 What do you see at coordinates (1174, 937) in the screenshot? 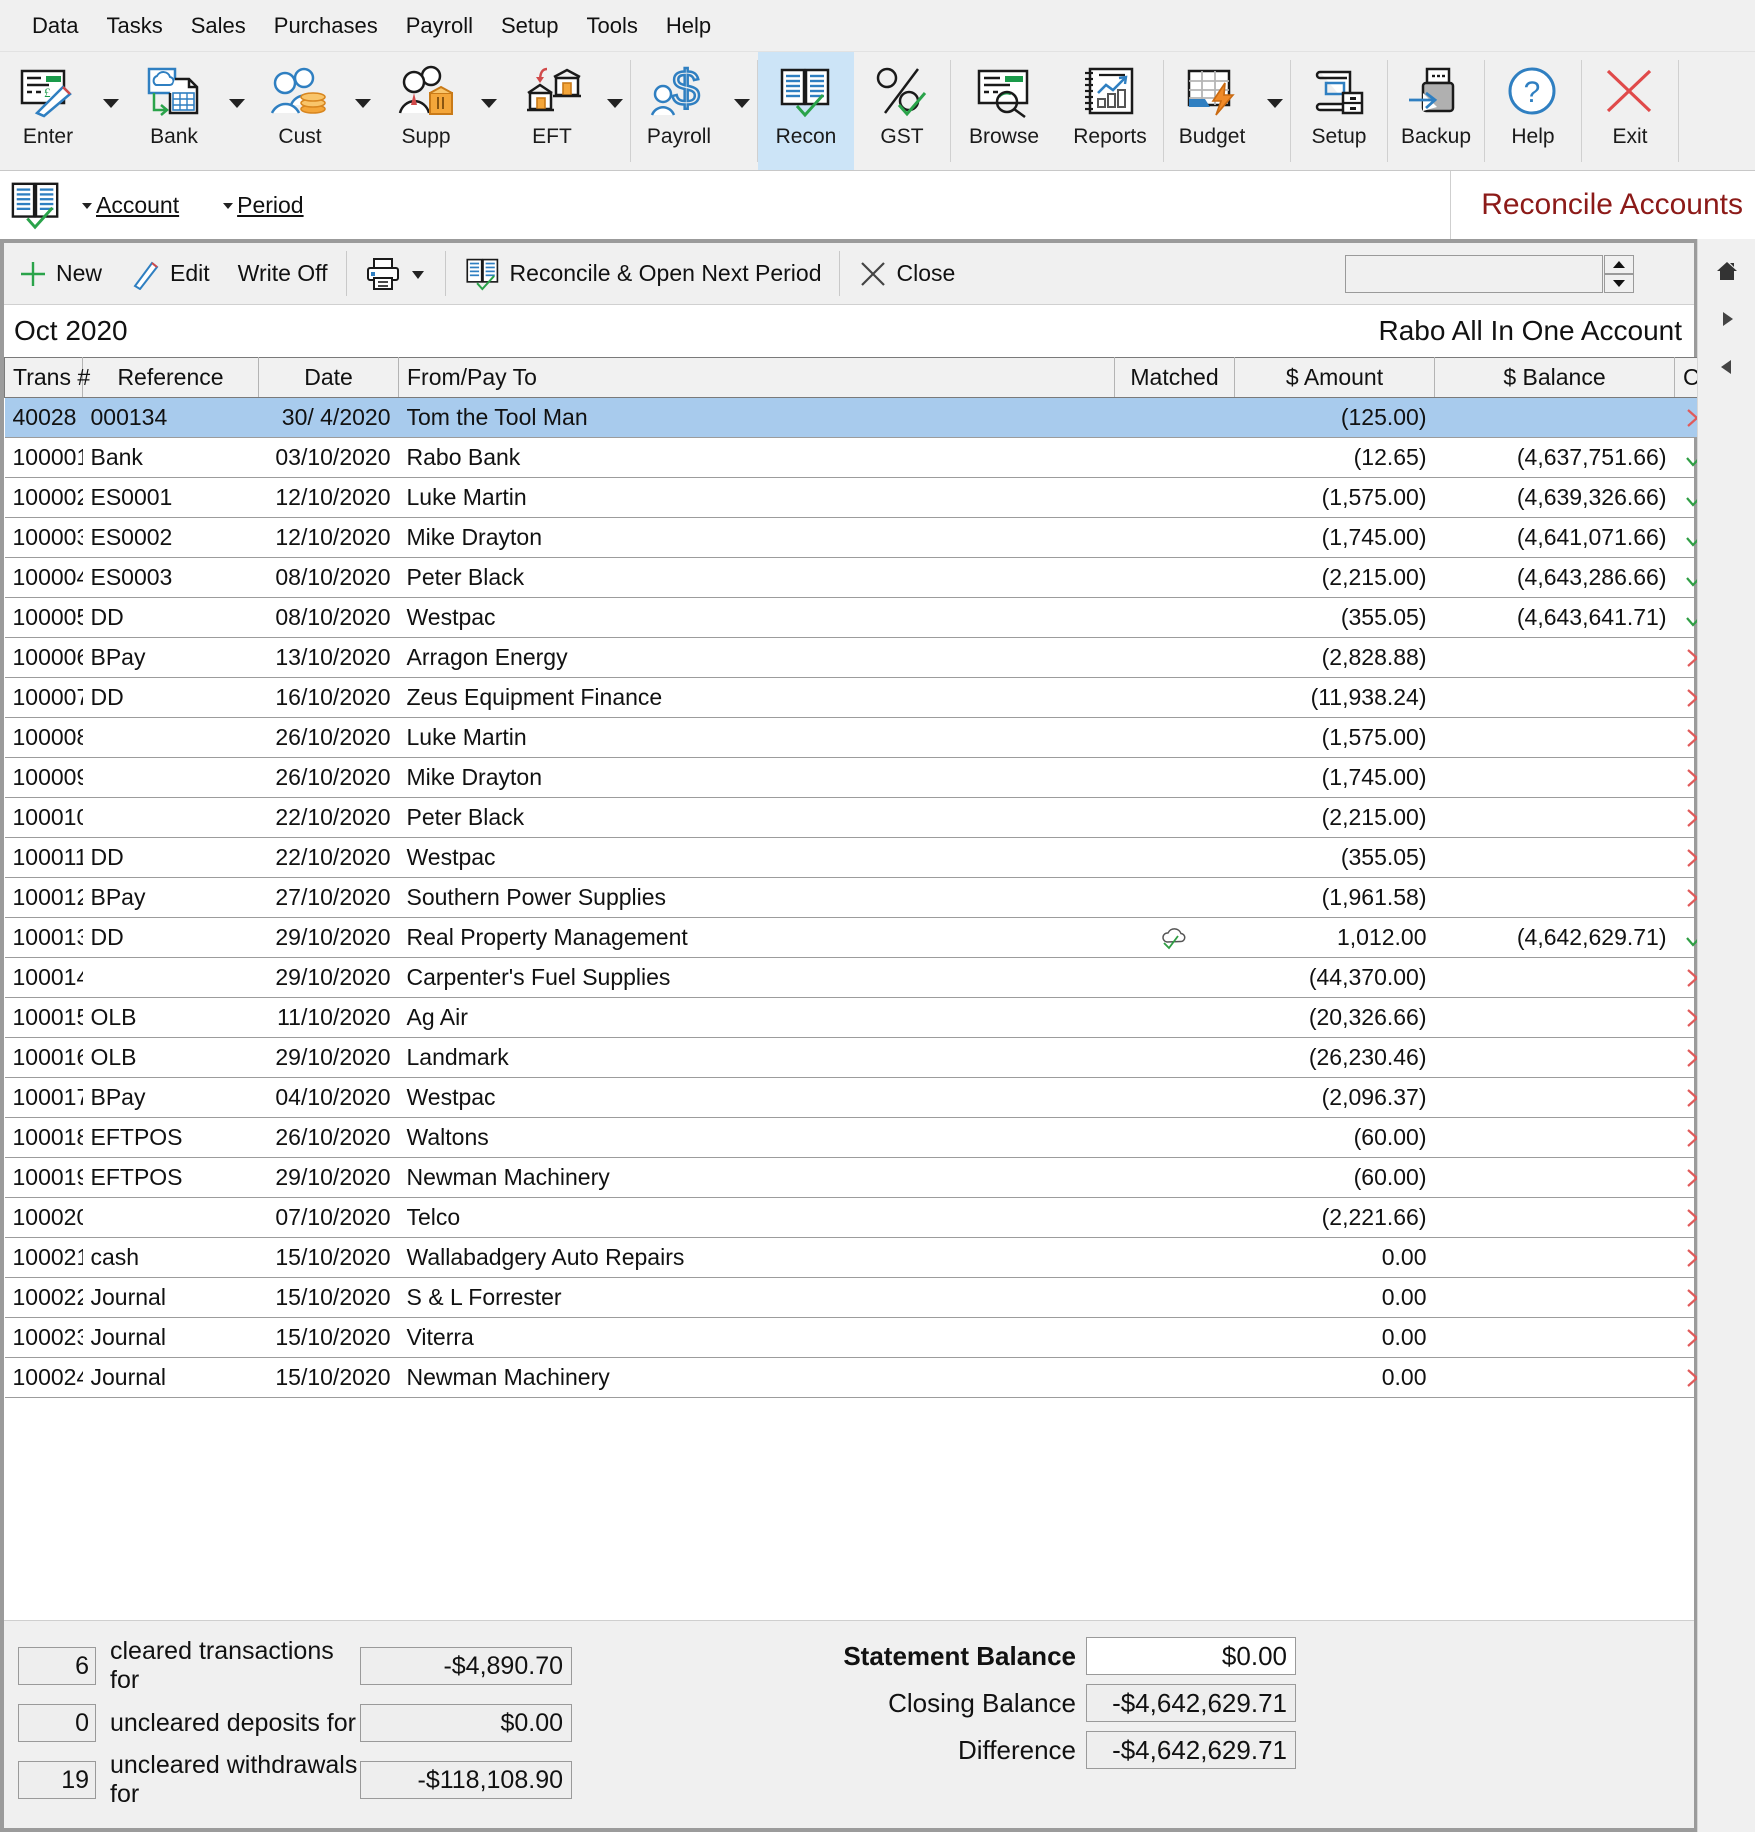
I see `cloud-tick-icon` at bounding box center [1174, 937].